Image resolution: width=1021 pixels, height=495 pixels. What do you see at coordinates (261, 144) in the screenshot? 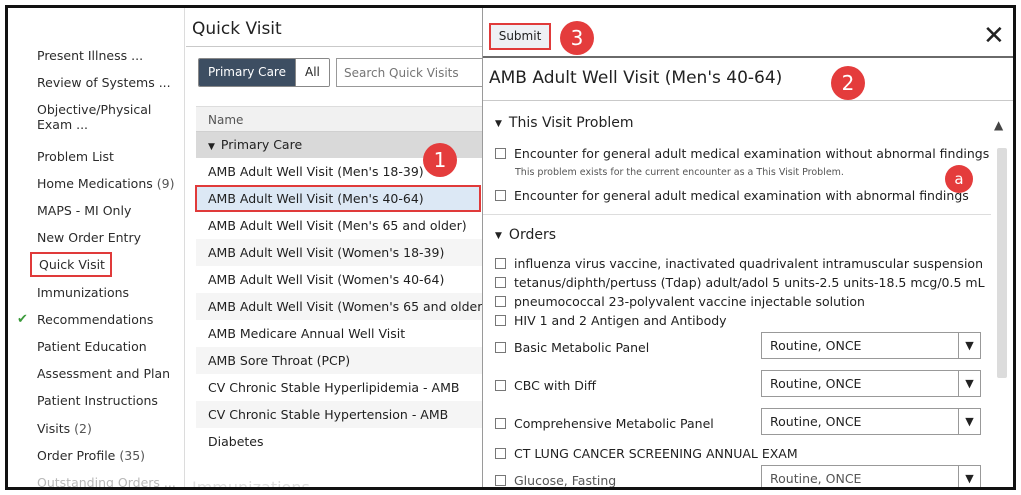
I see `group-label: Primary Care` at bounding box center [261, 144].